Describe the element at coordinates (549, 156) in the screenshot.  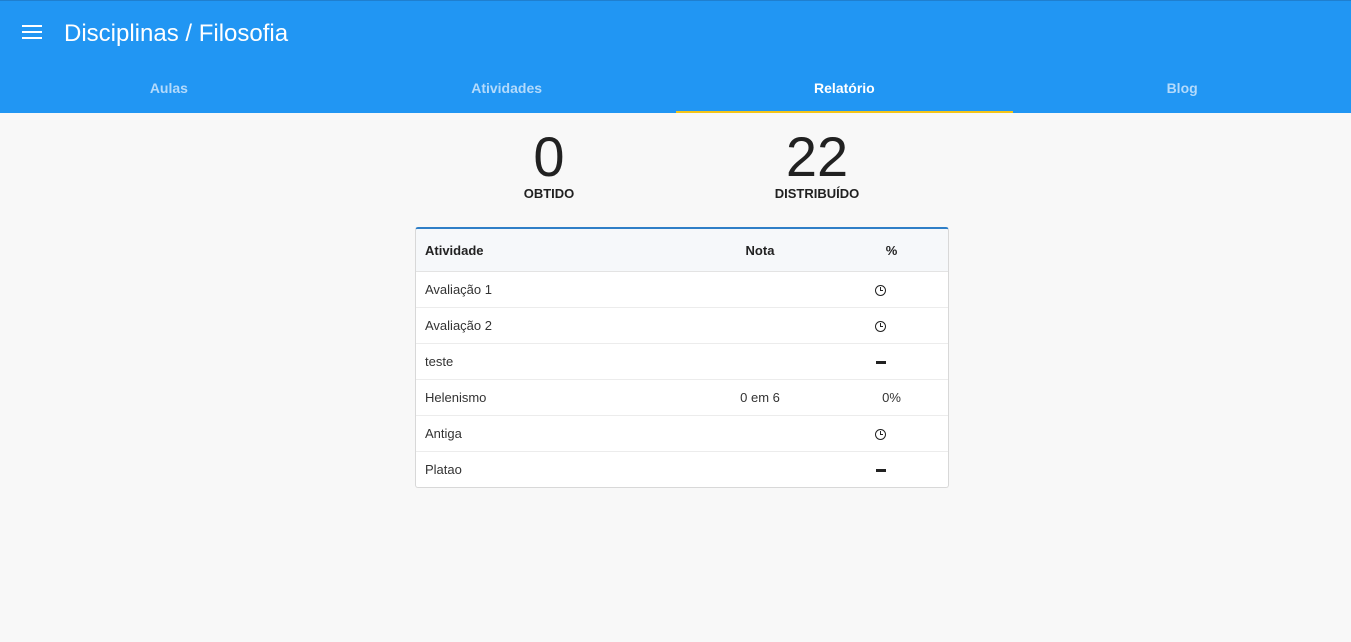
I see `stat-obtido-value: 0` at that location.